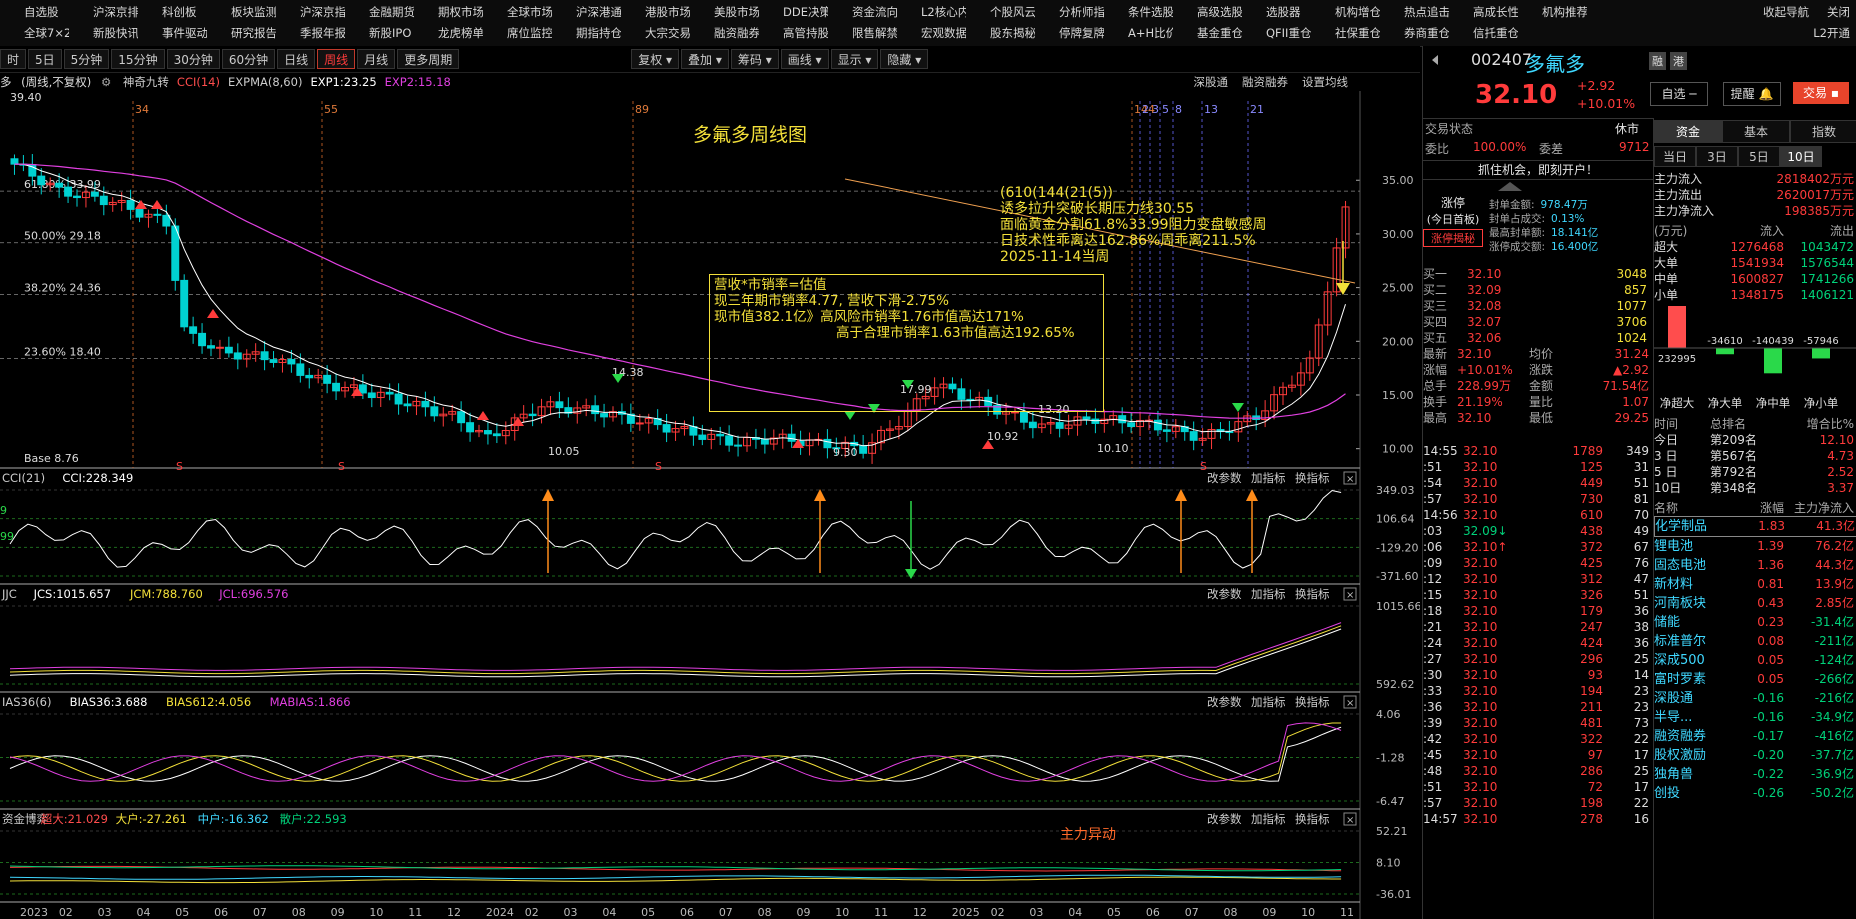 The image size is (1856, 919). What do you see at coordinates (1207, 12) in the screenshot?
I see `menu-item: 高级选股` at bounding box center [1207, 12].